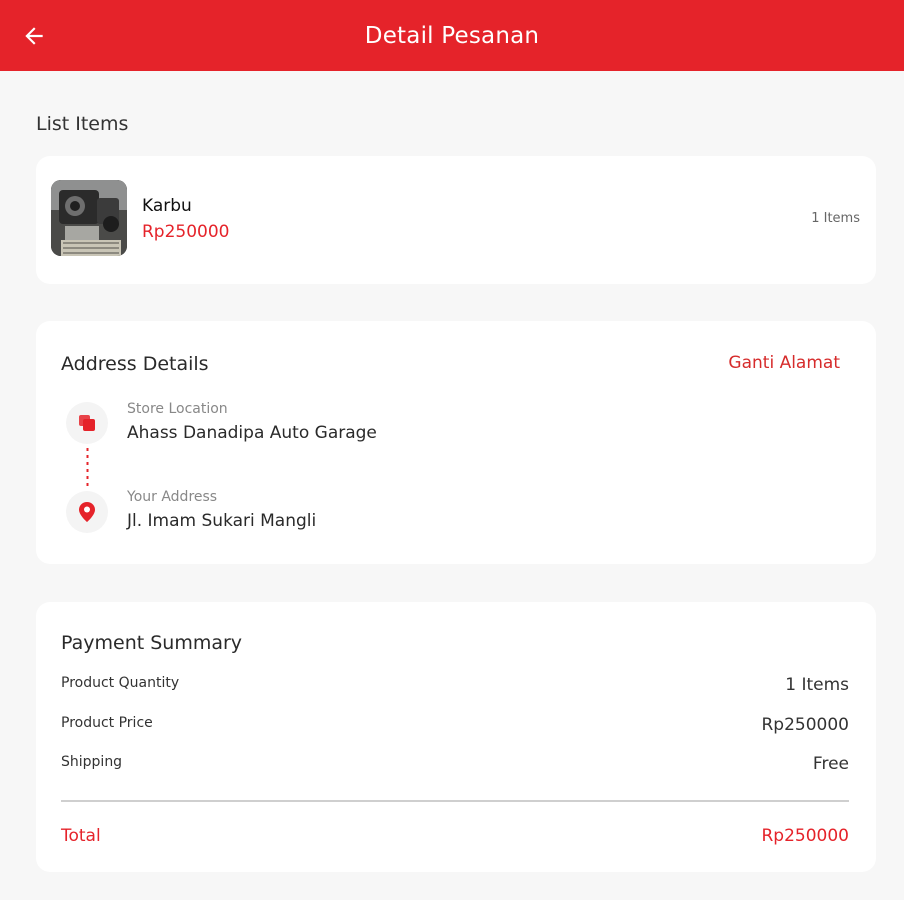  Describe the element at coordinates (455, 837) in the screenshot. I see `payment-row-total: Total Rp250000` at that location.